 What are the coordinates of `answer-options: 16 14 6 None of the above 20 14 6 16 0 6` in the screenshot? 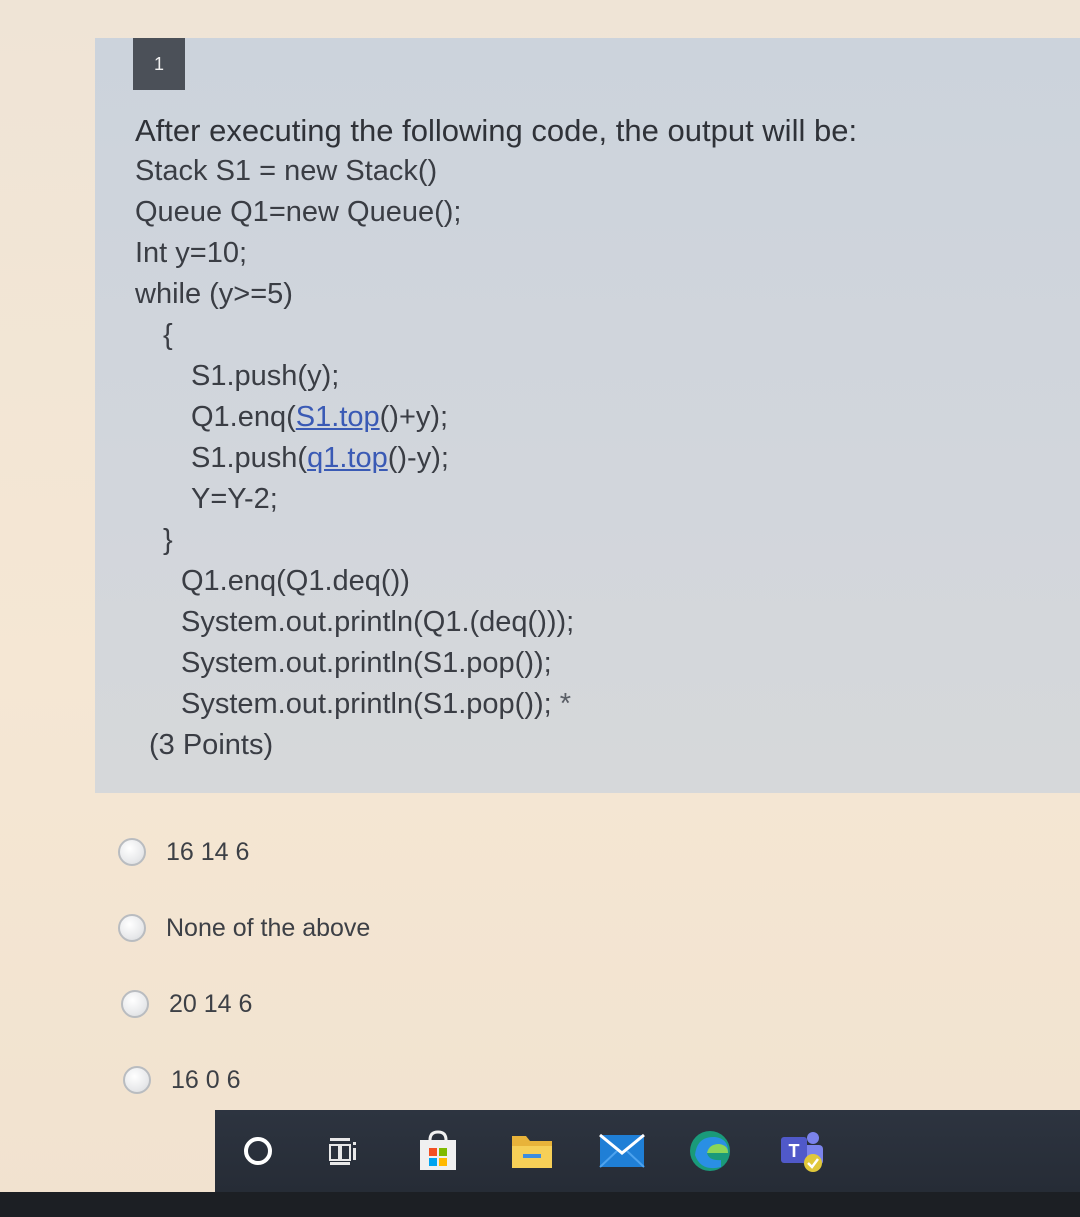 It's located at (244, 982).